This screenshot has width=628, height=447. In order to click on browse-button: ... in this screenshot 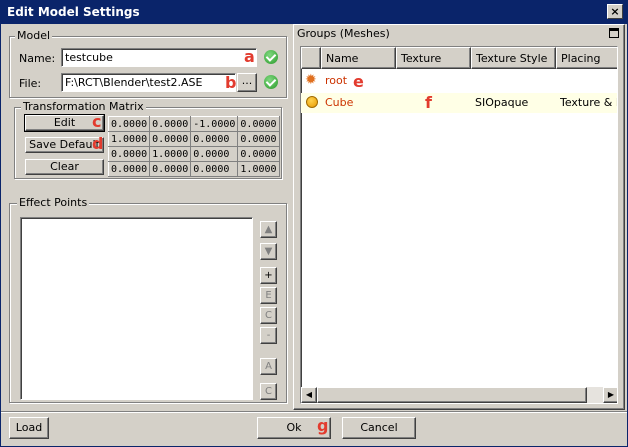, I will do `click(247, 82)`.